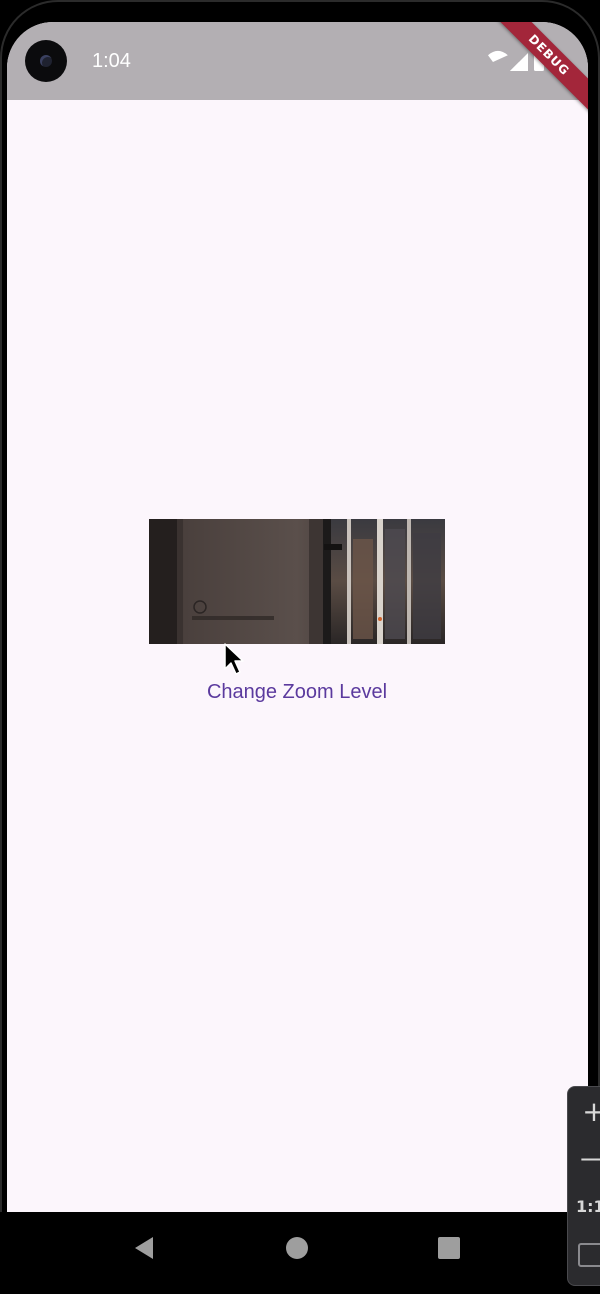  I want to click on zoom-in-icon: +, so click(587, 1112).